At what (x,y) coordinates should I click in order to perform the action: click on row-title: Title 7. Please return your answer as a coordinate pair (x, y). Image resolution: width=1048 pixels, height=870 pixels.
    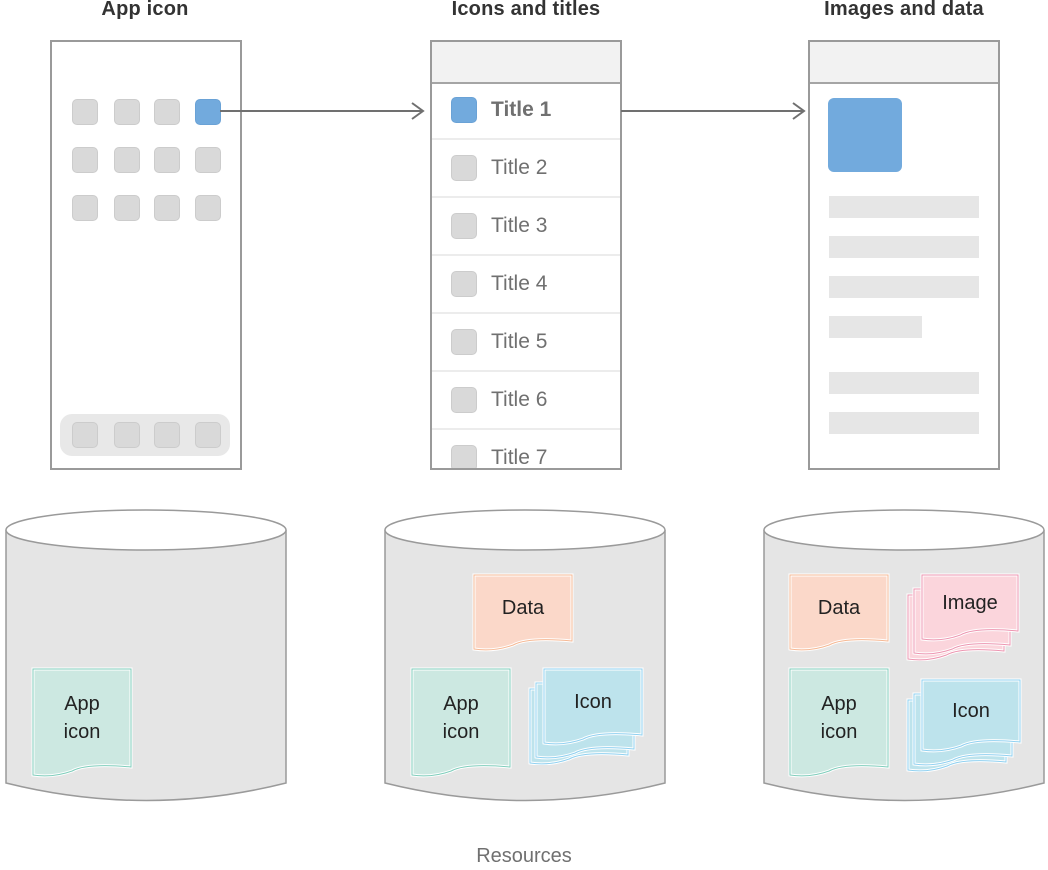
    Looking at the image, I should click on (519, 457).